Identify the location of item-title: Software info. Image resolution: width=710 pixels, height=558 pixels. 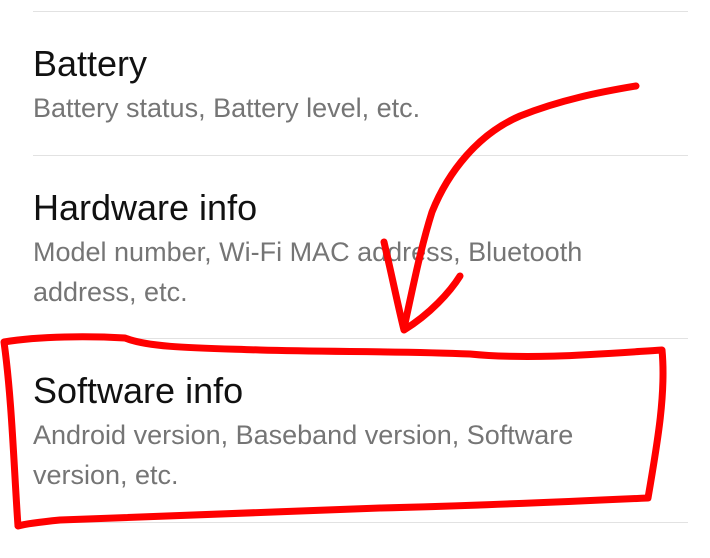
(138, 390).